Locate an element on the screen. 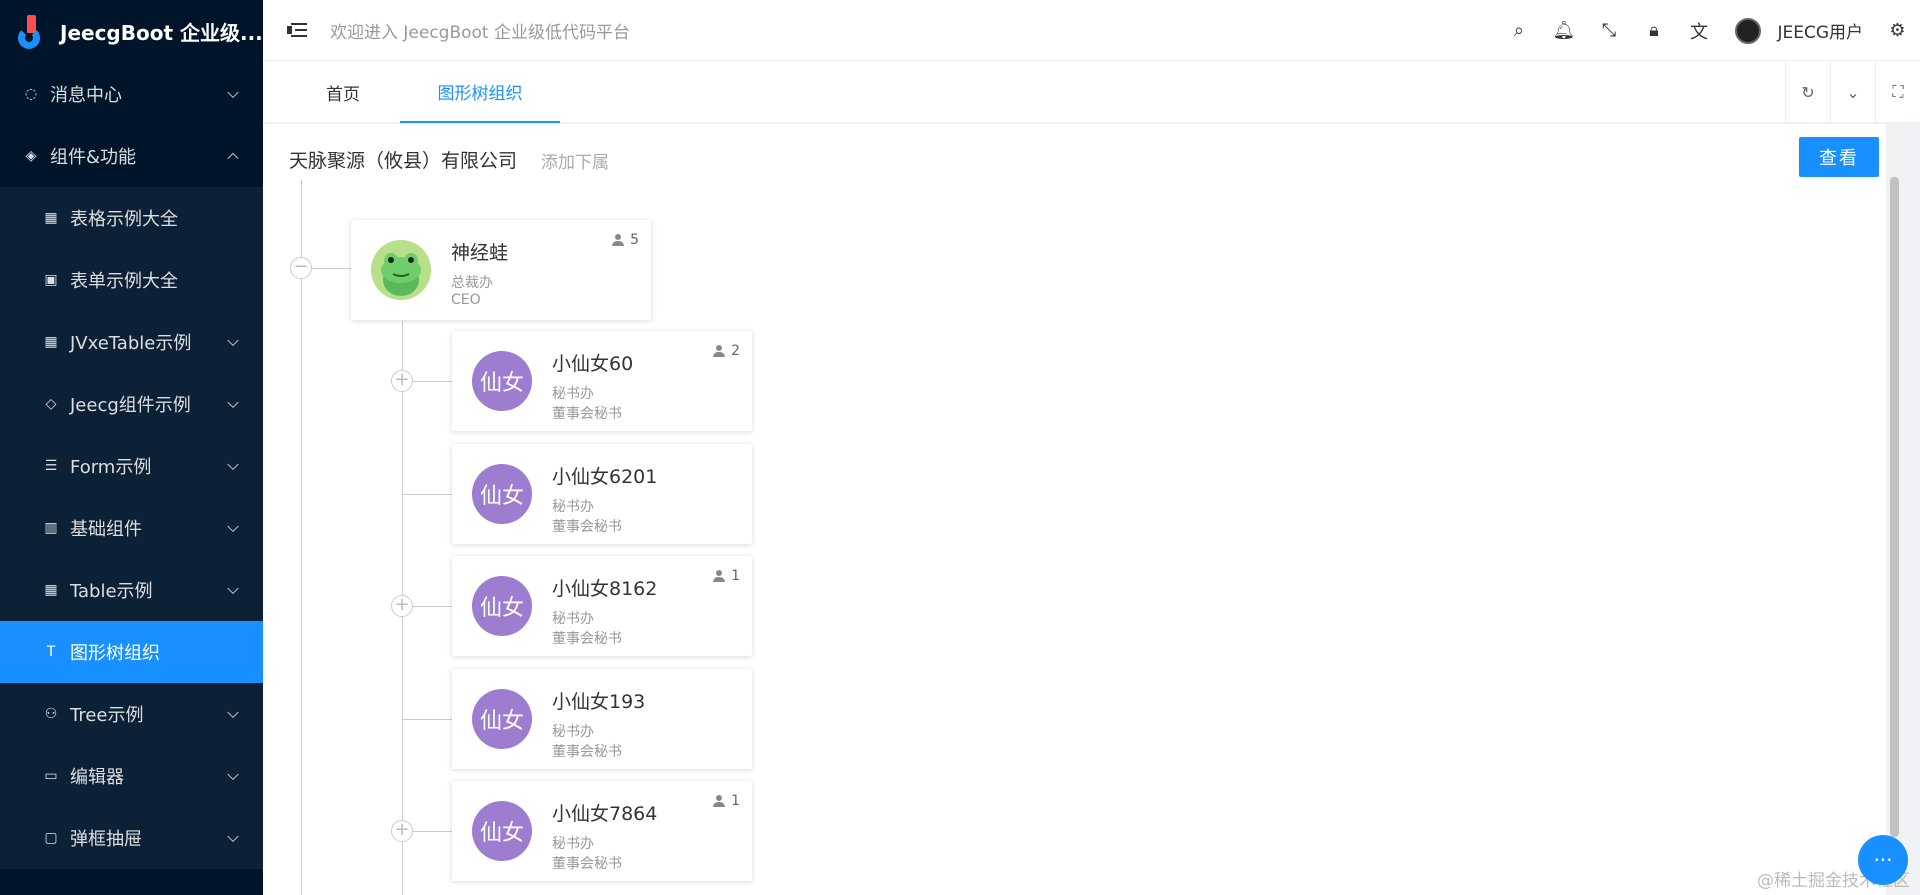 This screenshot has width=1920, height=895. sidebar-item-editor: ▭ 编辑器 is located at coordinates (131, 776).